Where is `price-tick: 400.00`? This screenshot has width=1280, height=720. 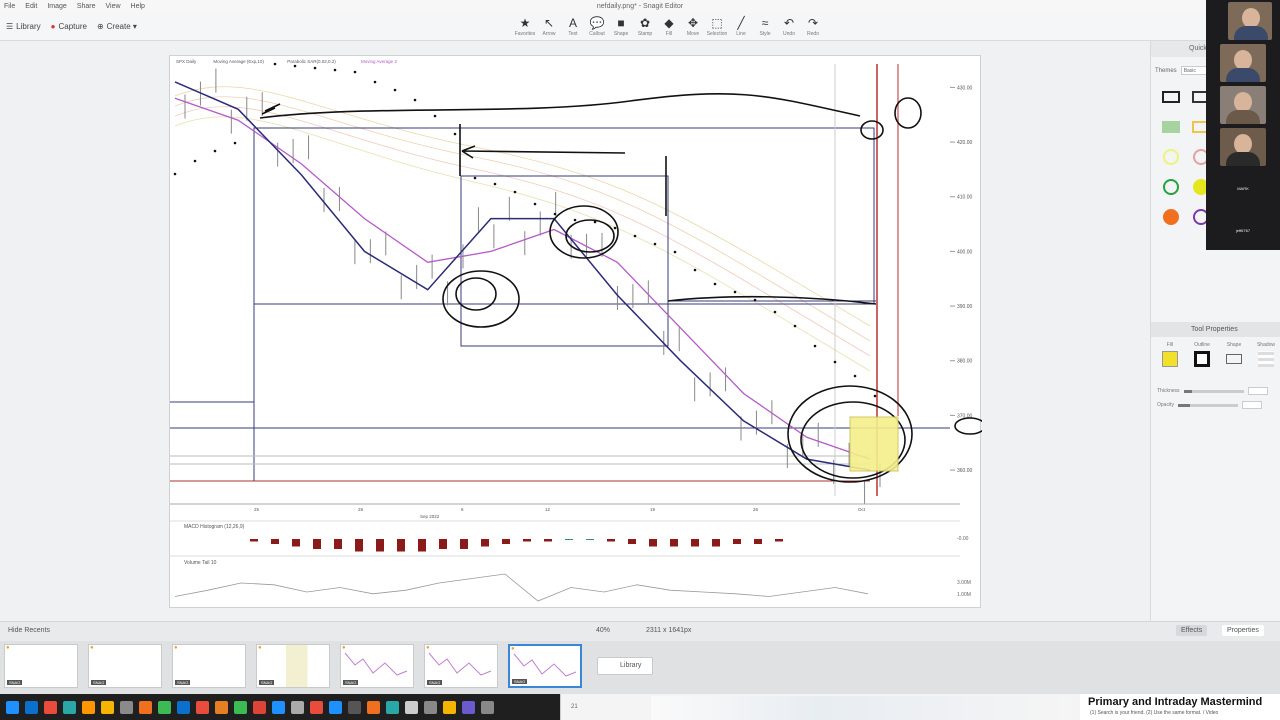
price-tick: 400.00 is located at coordinates (965, 252).